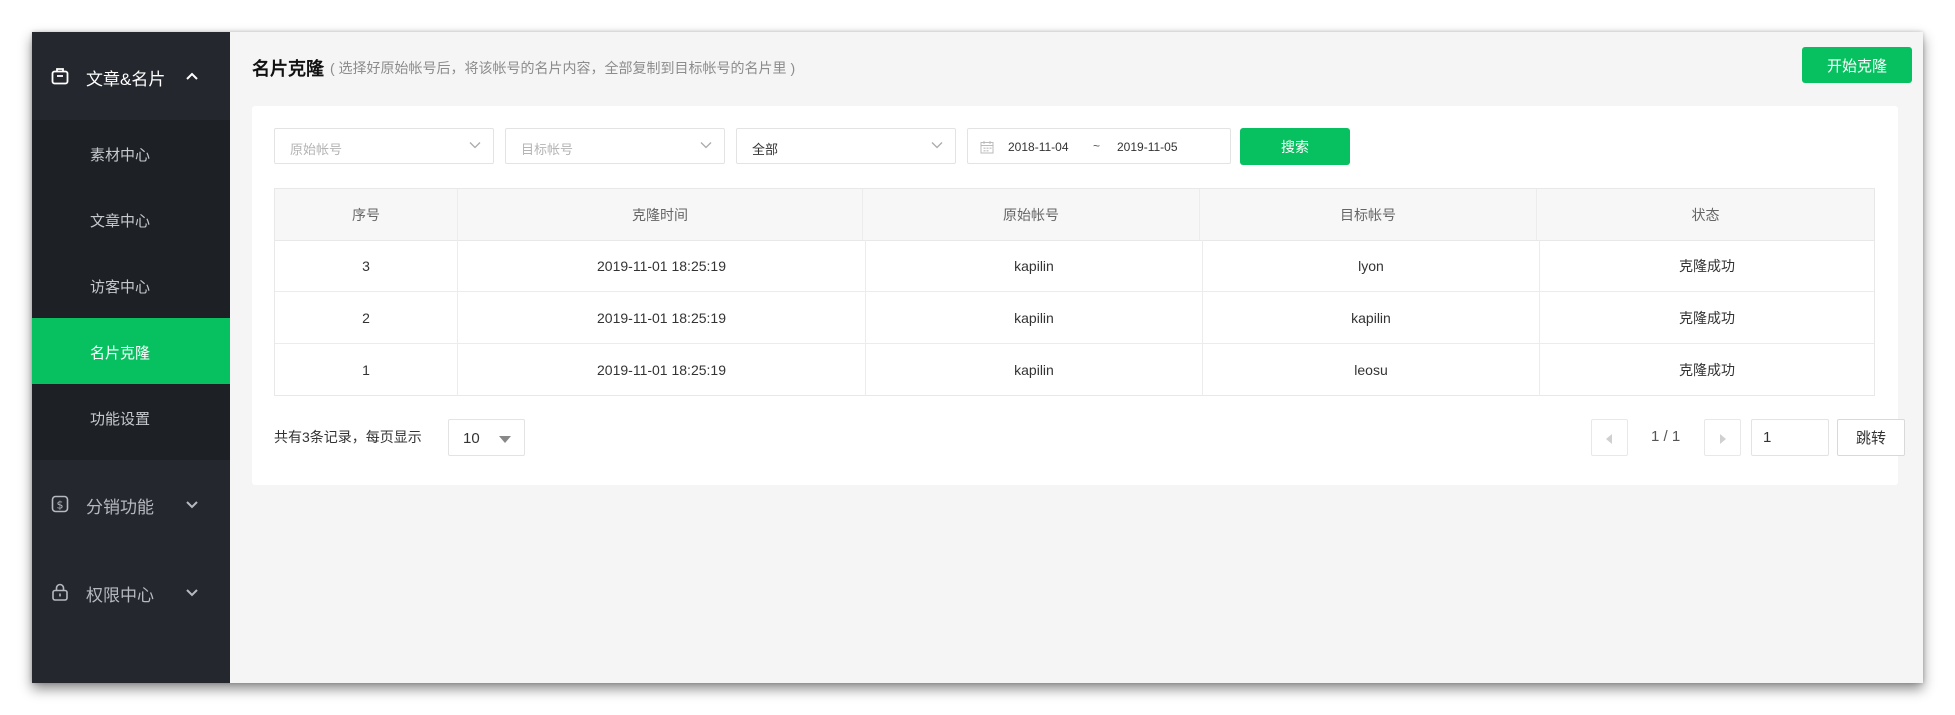  Describe the element at coordinates (60, 76) in the screenshot. I see `briefcase-icon` at that location.